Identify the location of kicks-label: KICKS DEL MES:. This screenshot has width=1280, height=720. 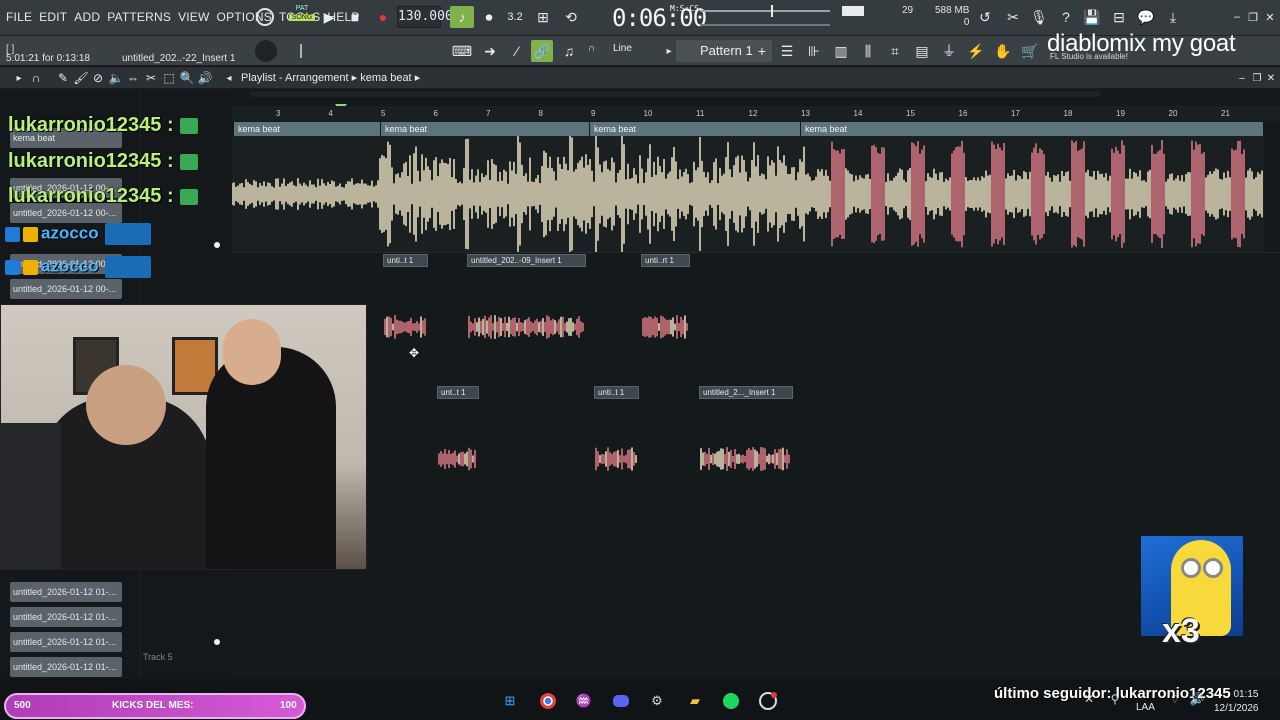
(153, 705).